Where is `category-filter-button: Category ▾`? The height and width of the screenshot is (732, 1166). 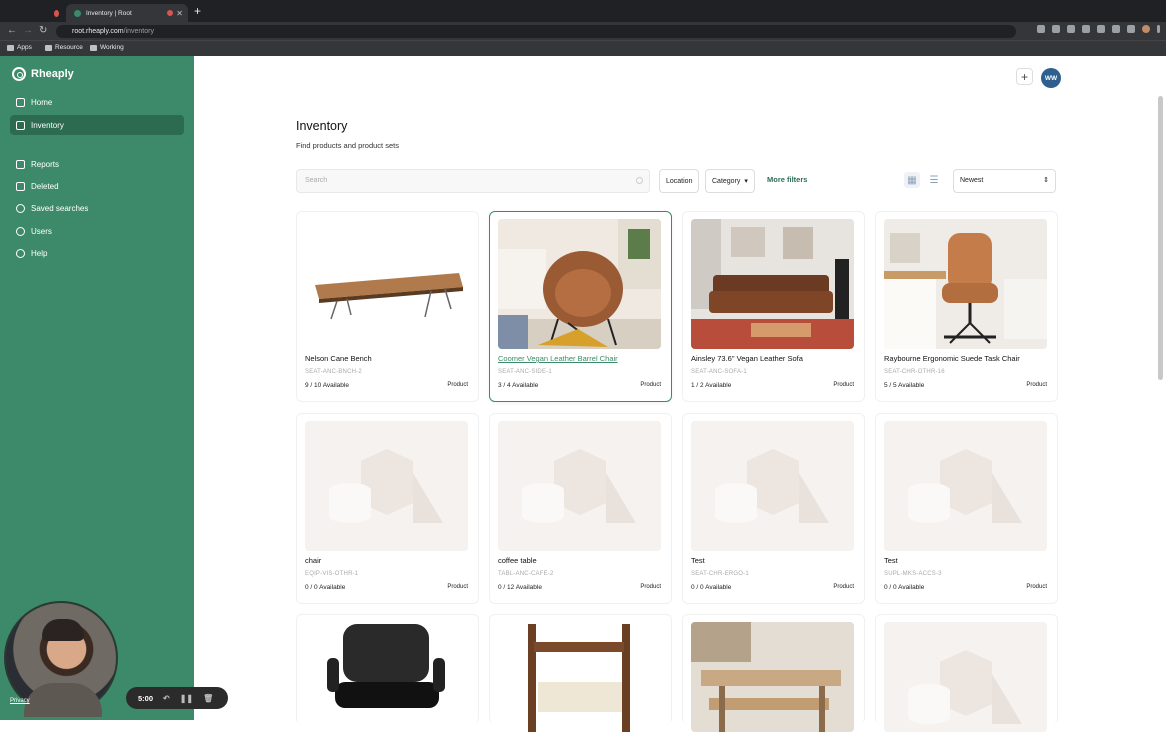 category-filter-button: Category ▾ is located at coordinates (730, 181).